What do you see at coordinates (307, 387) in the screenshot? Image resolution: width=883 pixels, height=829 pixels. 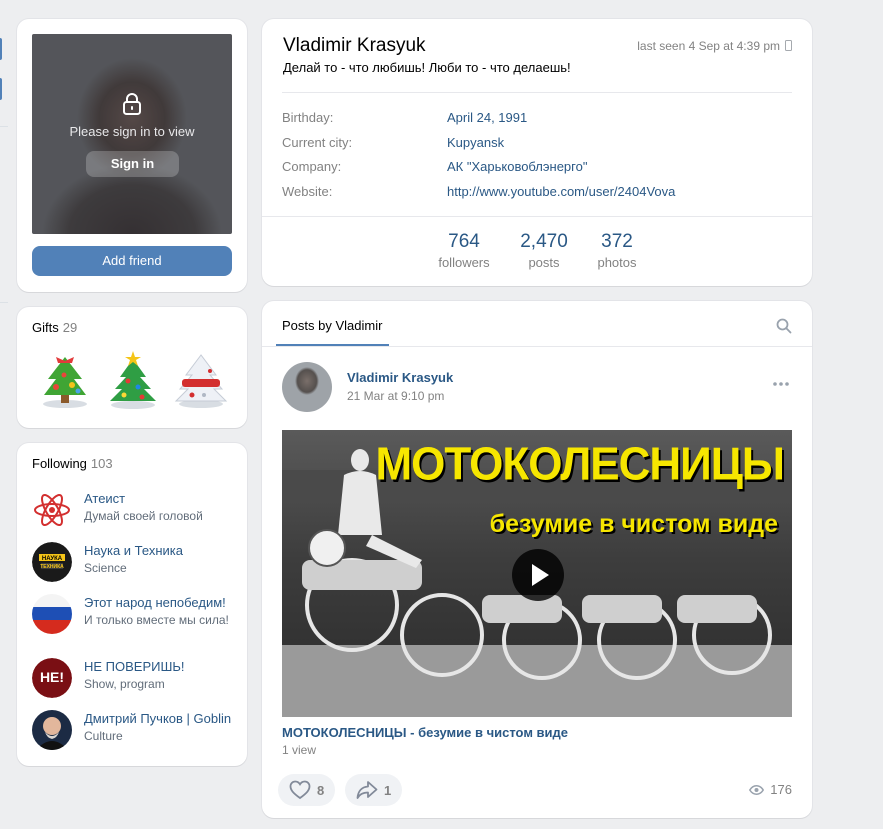 I see `post-author-avatar` at bounding box center [307, 387].